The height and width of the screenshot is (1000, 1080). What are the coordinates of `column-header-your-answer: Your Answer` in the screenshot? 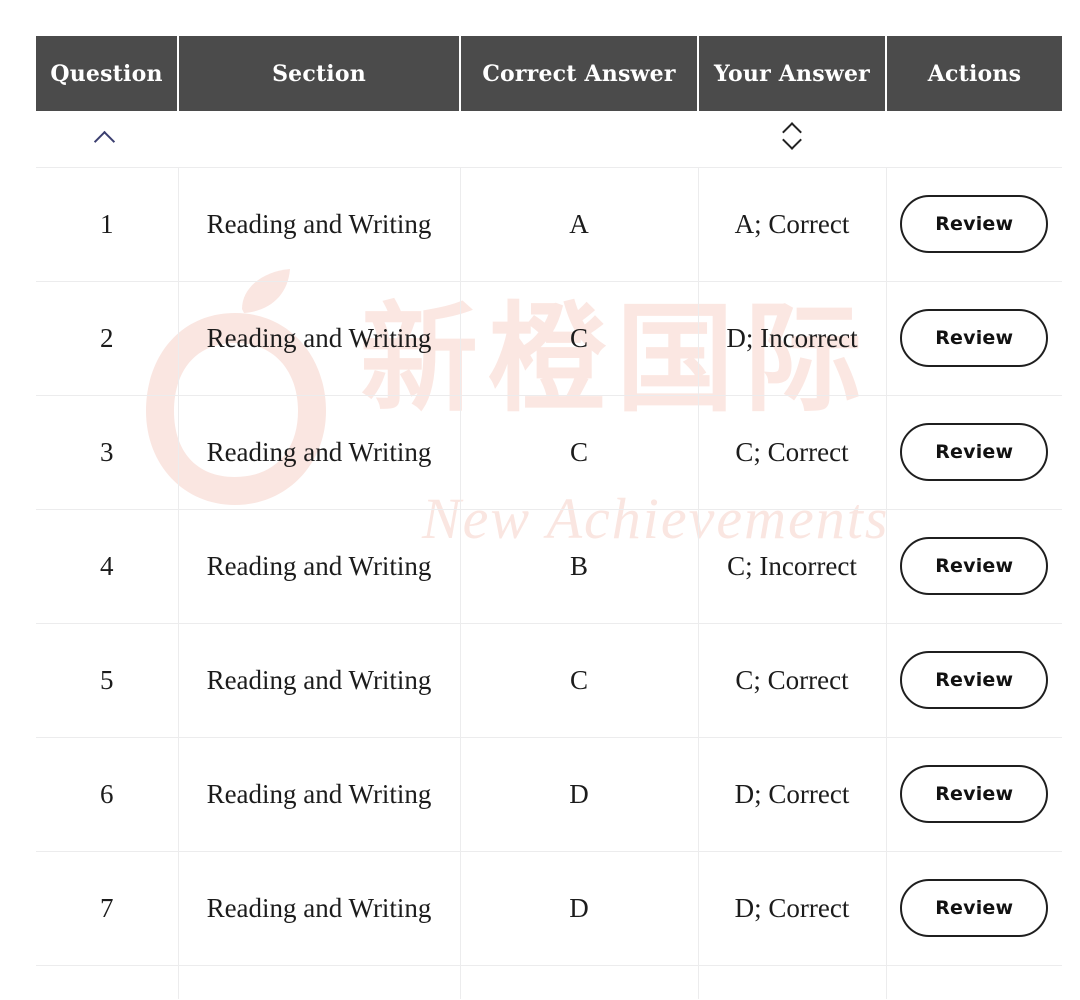 It's located at (792, 73).